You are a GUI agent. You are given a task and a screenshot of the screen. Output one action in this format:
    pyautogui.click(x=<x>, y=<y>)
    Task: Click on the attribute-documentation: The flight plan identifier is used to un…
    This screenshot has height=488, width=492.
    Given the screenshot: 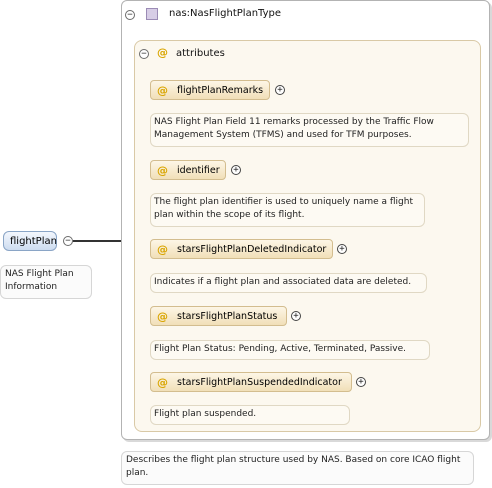 What is the action you would take?
    pyautogui.click(x=287, y=210)
    